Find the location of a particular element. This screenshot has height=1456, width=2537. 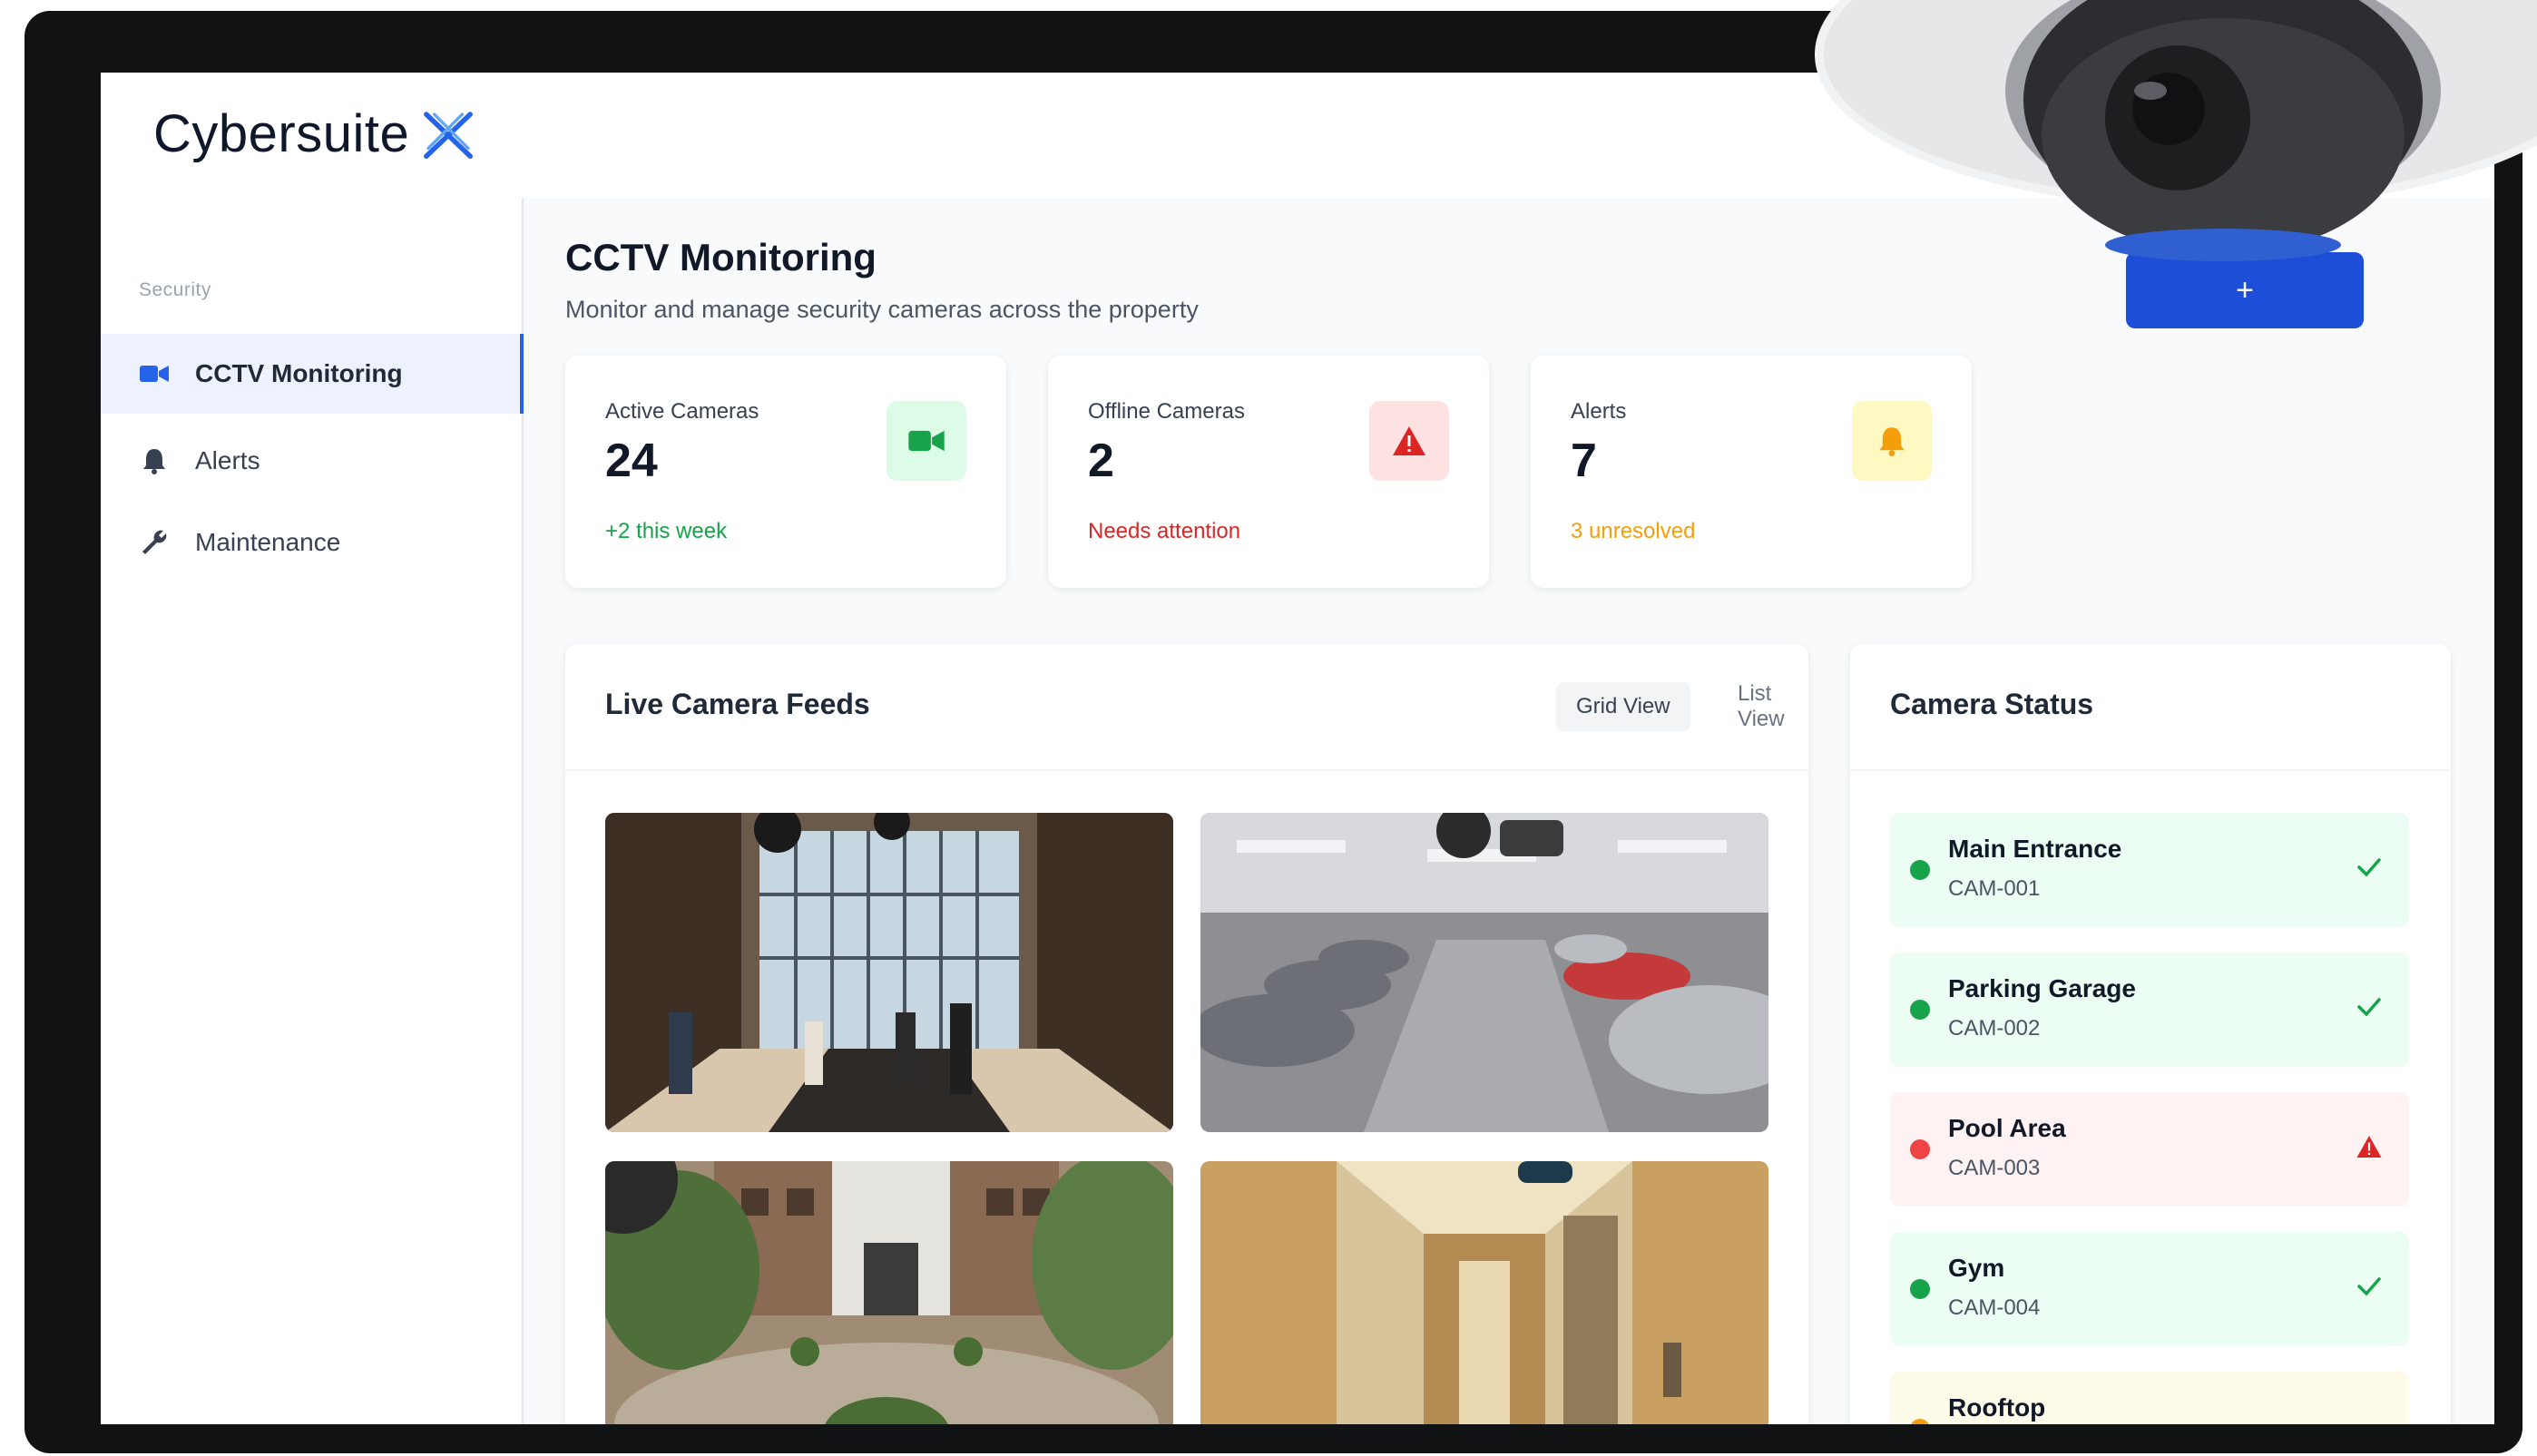

camera-status-row-rooftop: Rooftop is located at coordinates (2149, 1398).